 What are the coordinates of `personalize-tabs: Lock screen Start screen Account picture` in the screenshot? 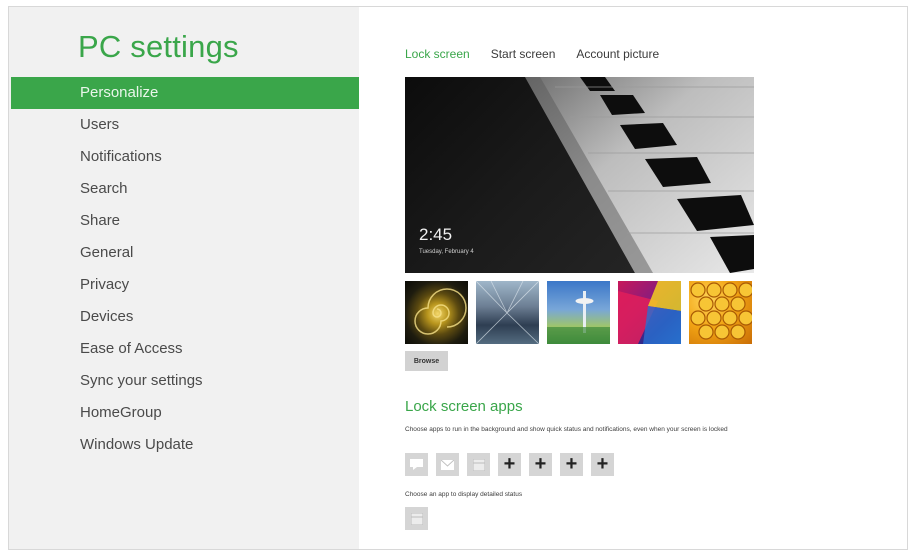 It's located at (542, 54).